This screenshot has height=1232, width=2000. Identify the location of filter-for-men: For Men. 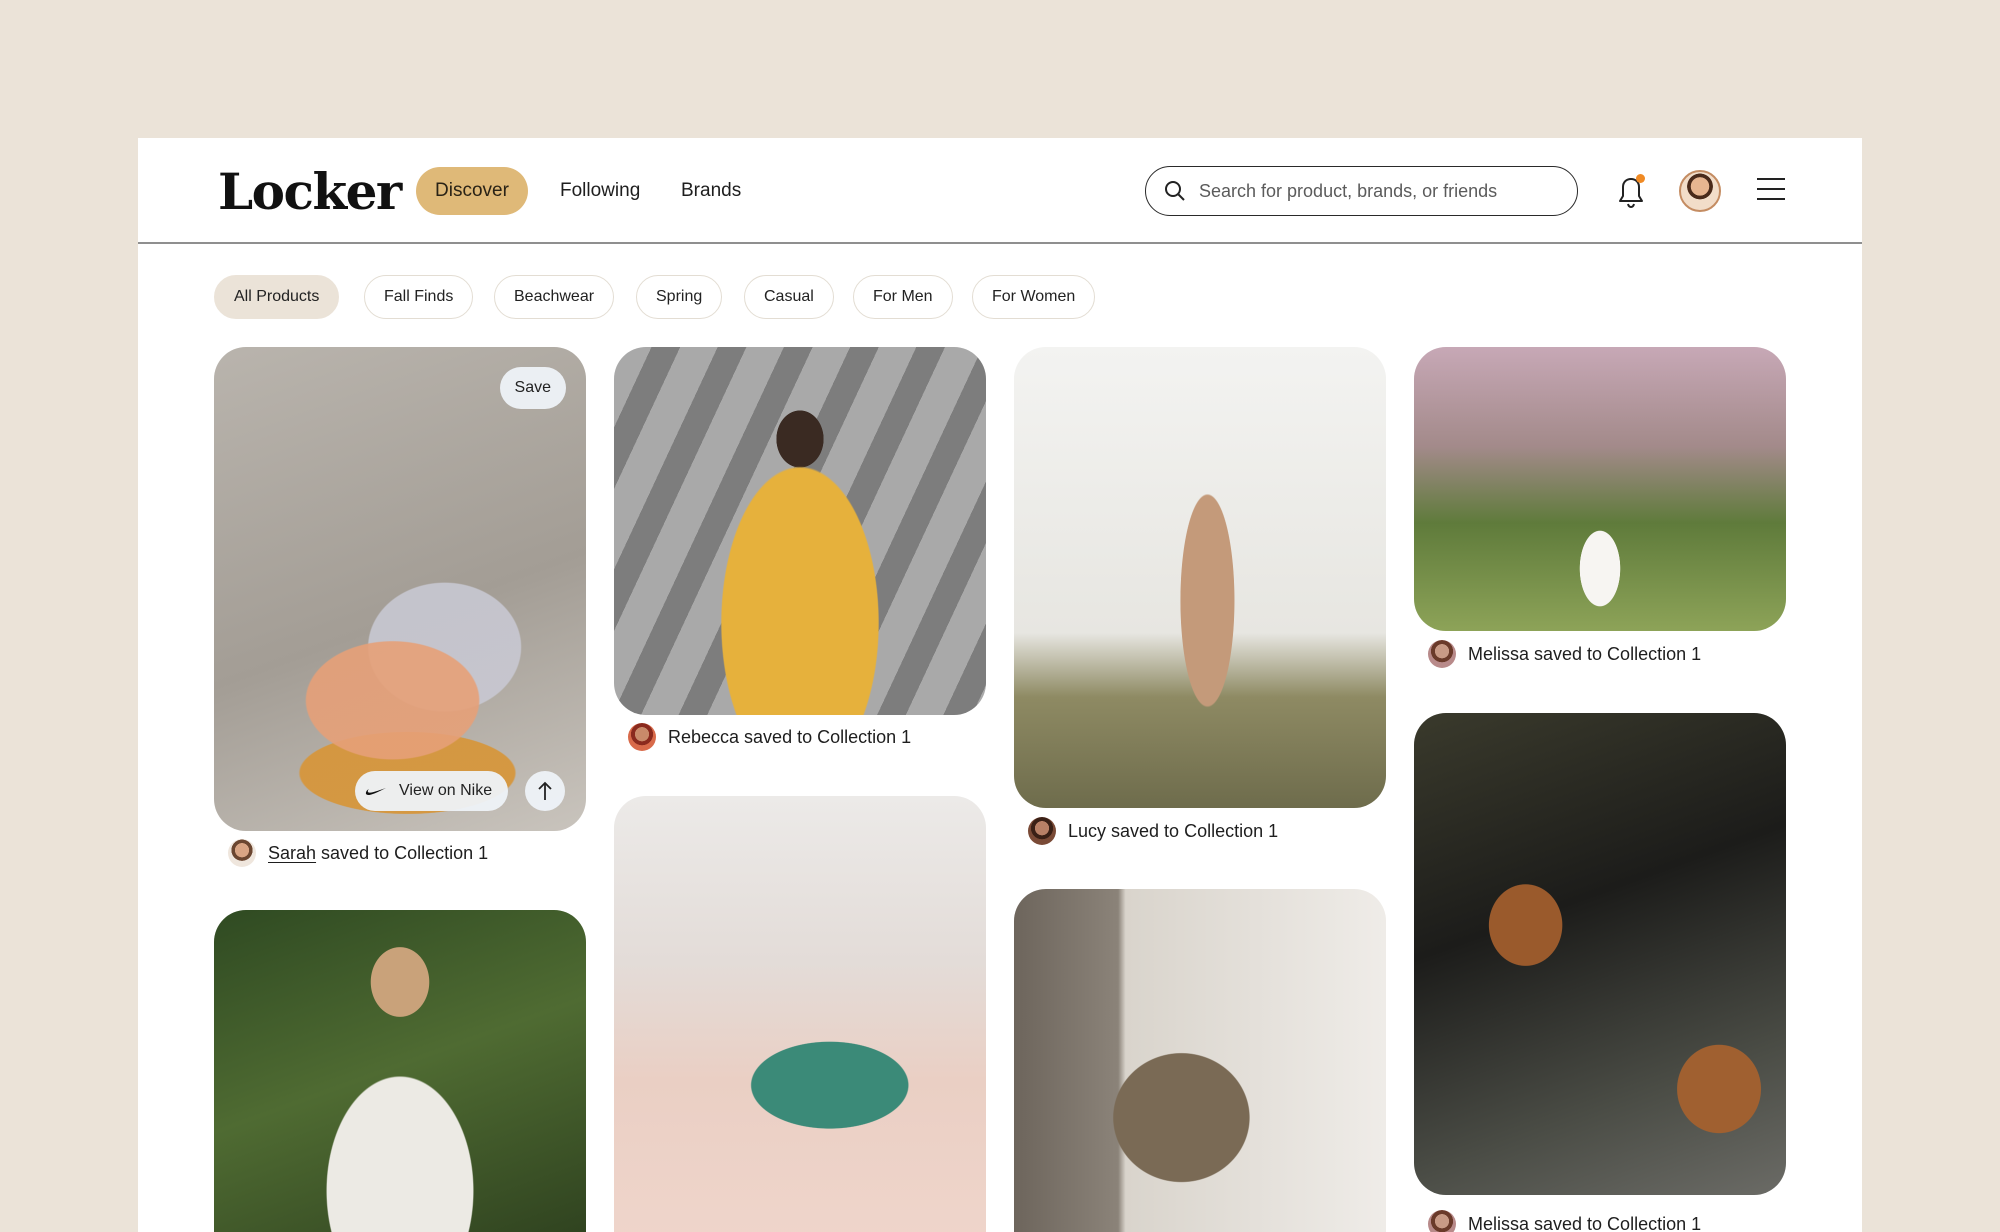
(903, 297).